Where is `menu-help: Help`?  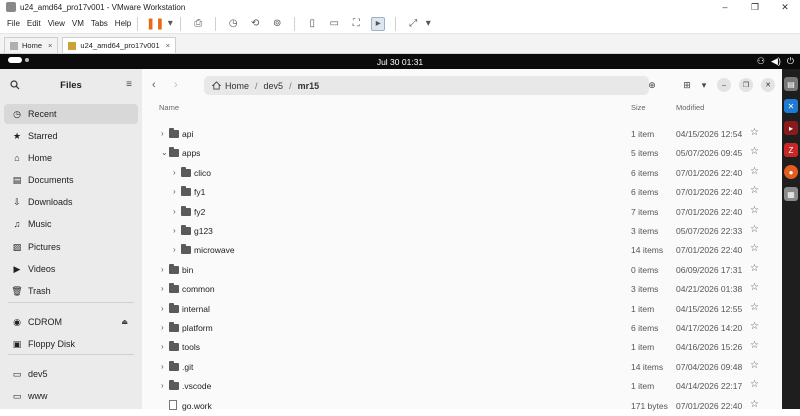
menu-help: Help is located at coordinates (123, 23).